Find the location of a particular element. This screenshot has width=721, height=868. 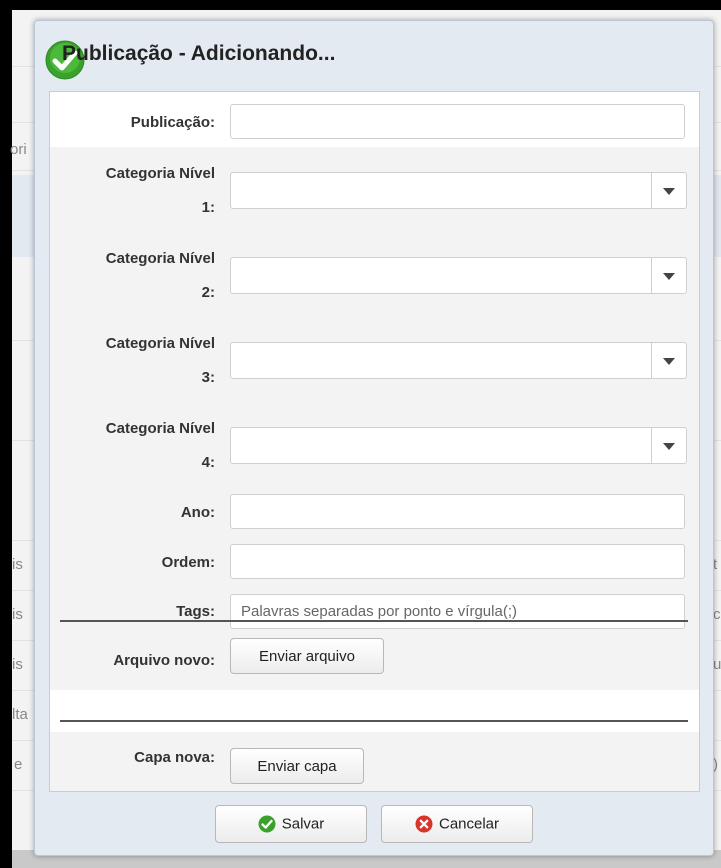

row-categoria-1: Categoria Nível 1: is located at coordinates (374, 189).